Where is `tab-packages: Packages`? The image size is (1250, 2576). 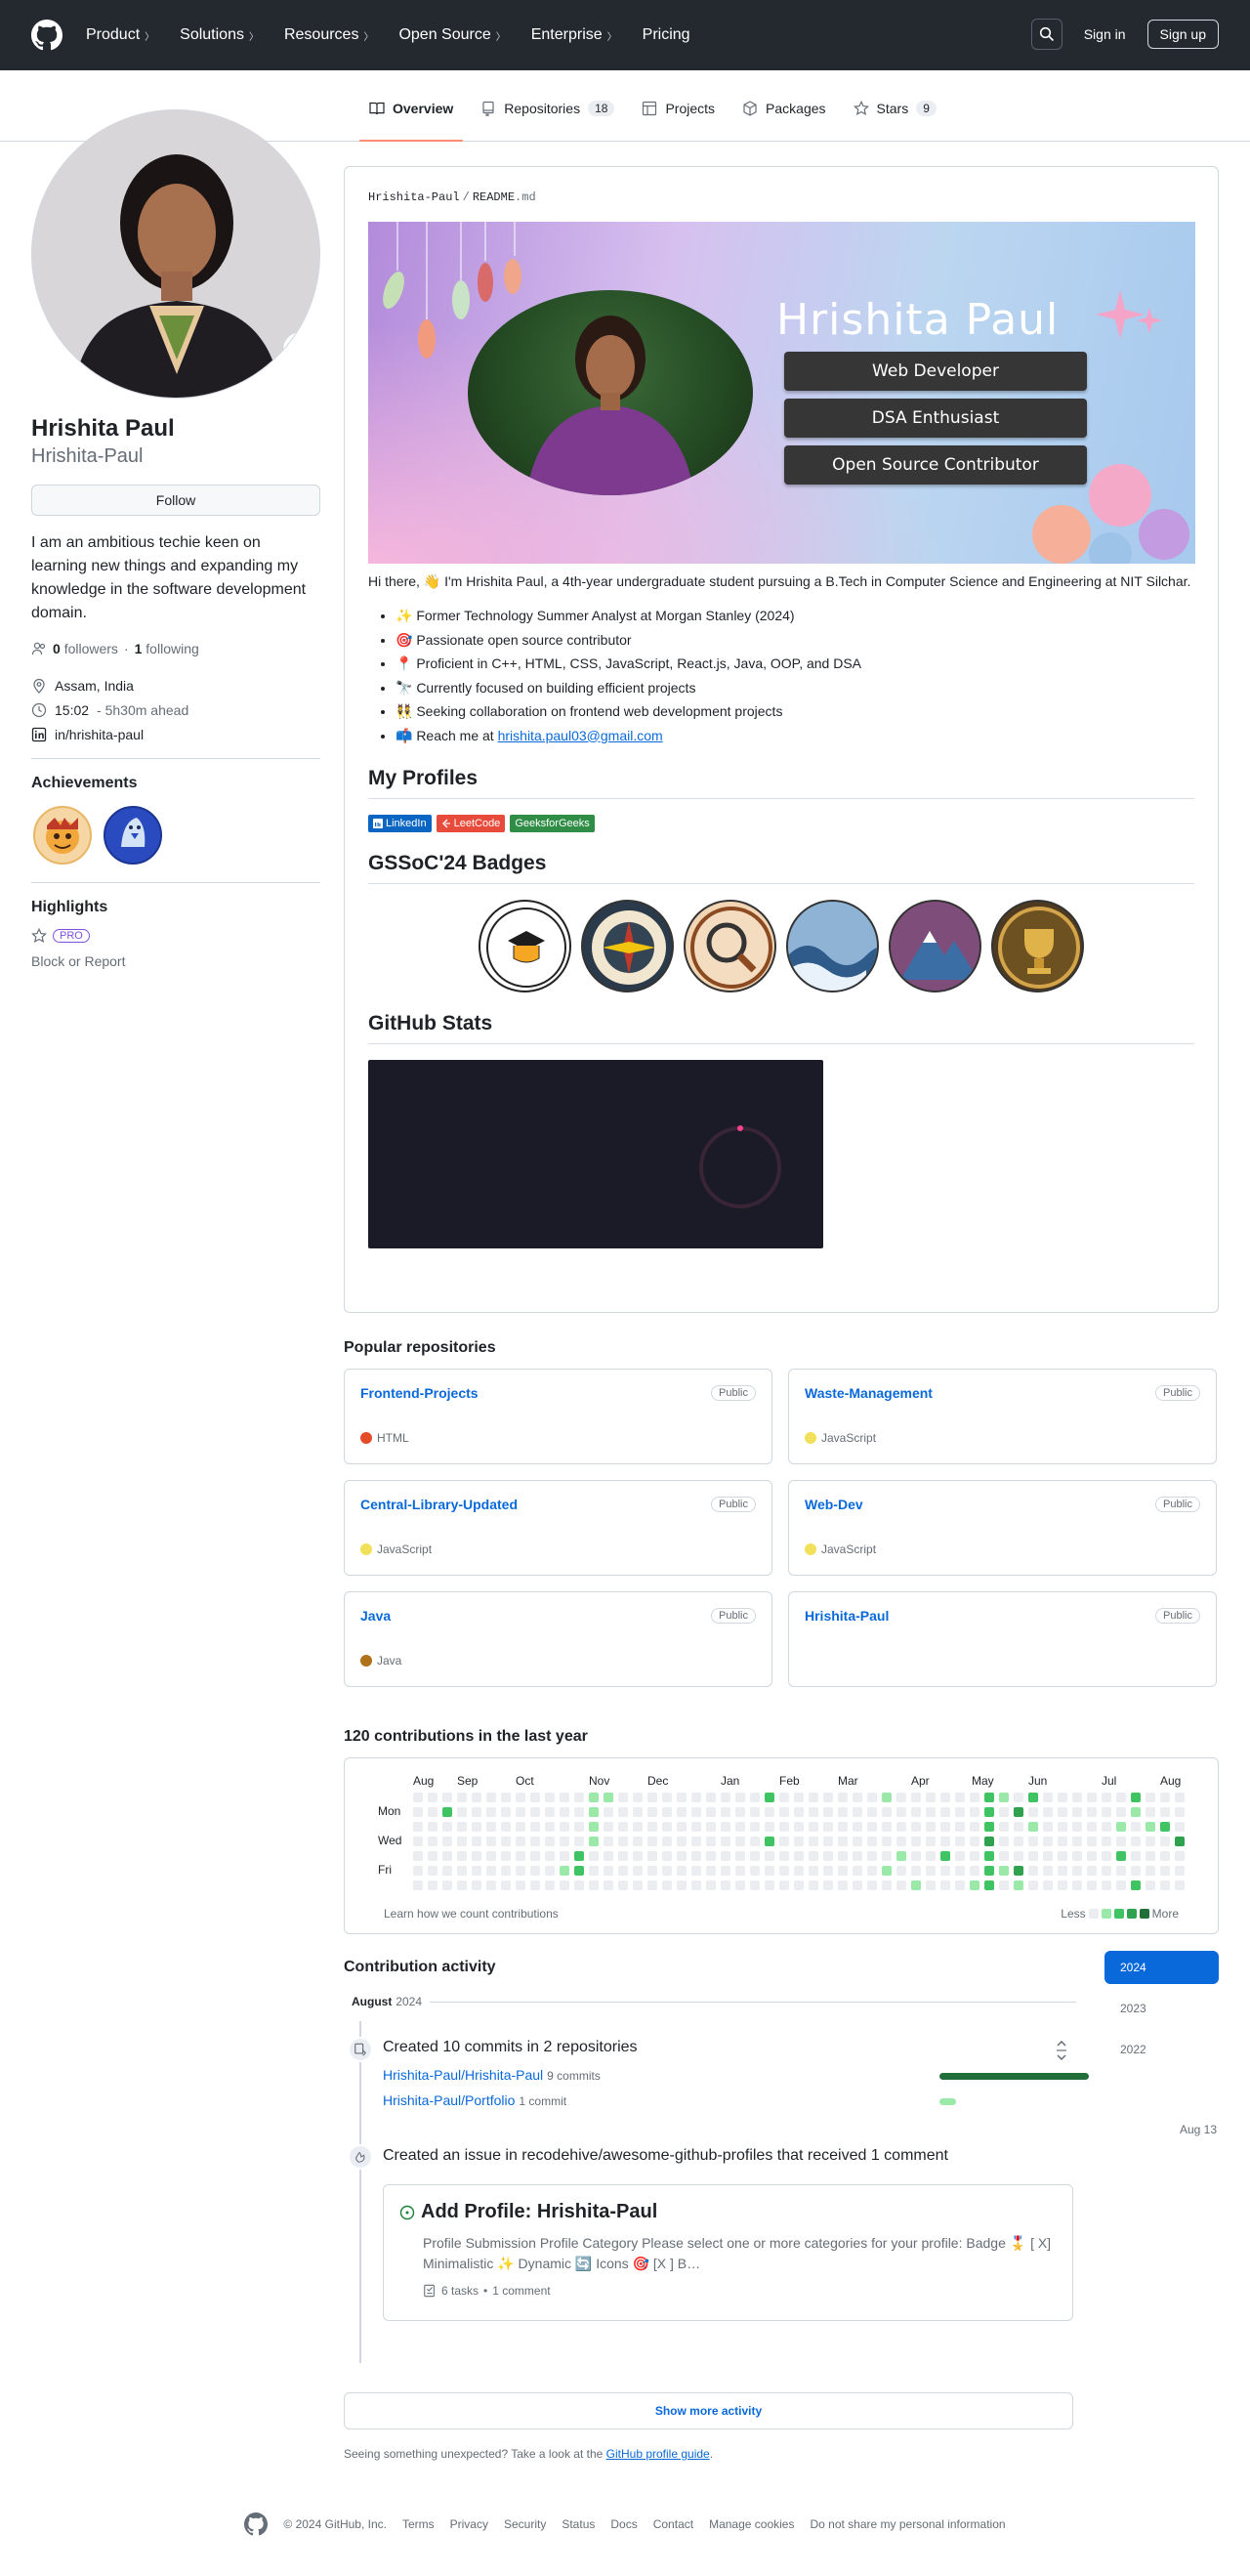 tab-packages: Packages is located at coordinates (783, 110).